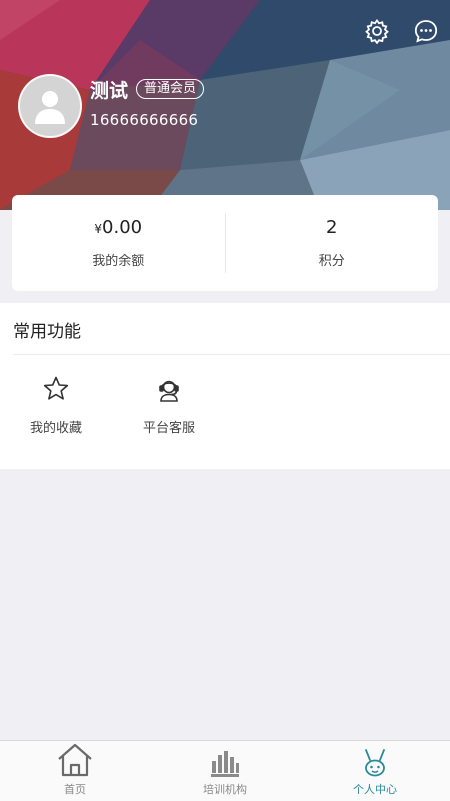 The image size is (450, 801). I want to click on star-icon, so click(56, 388).